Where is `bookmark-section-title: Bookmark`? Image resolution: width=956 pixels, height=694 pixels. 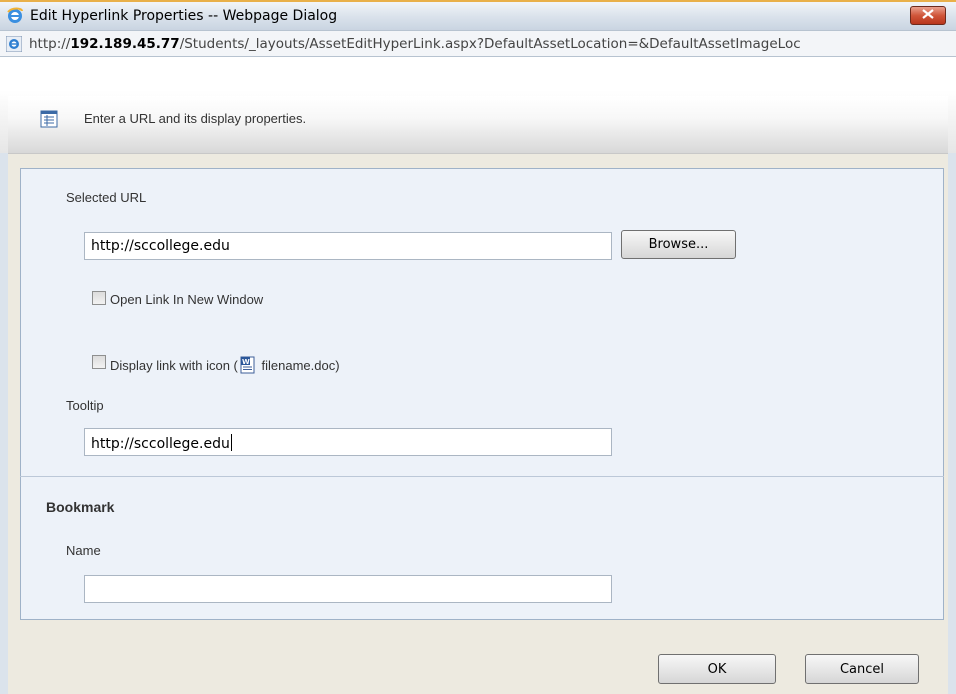 bookmark-section-title: Bookmark is located at coordinates (80, 507).